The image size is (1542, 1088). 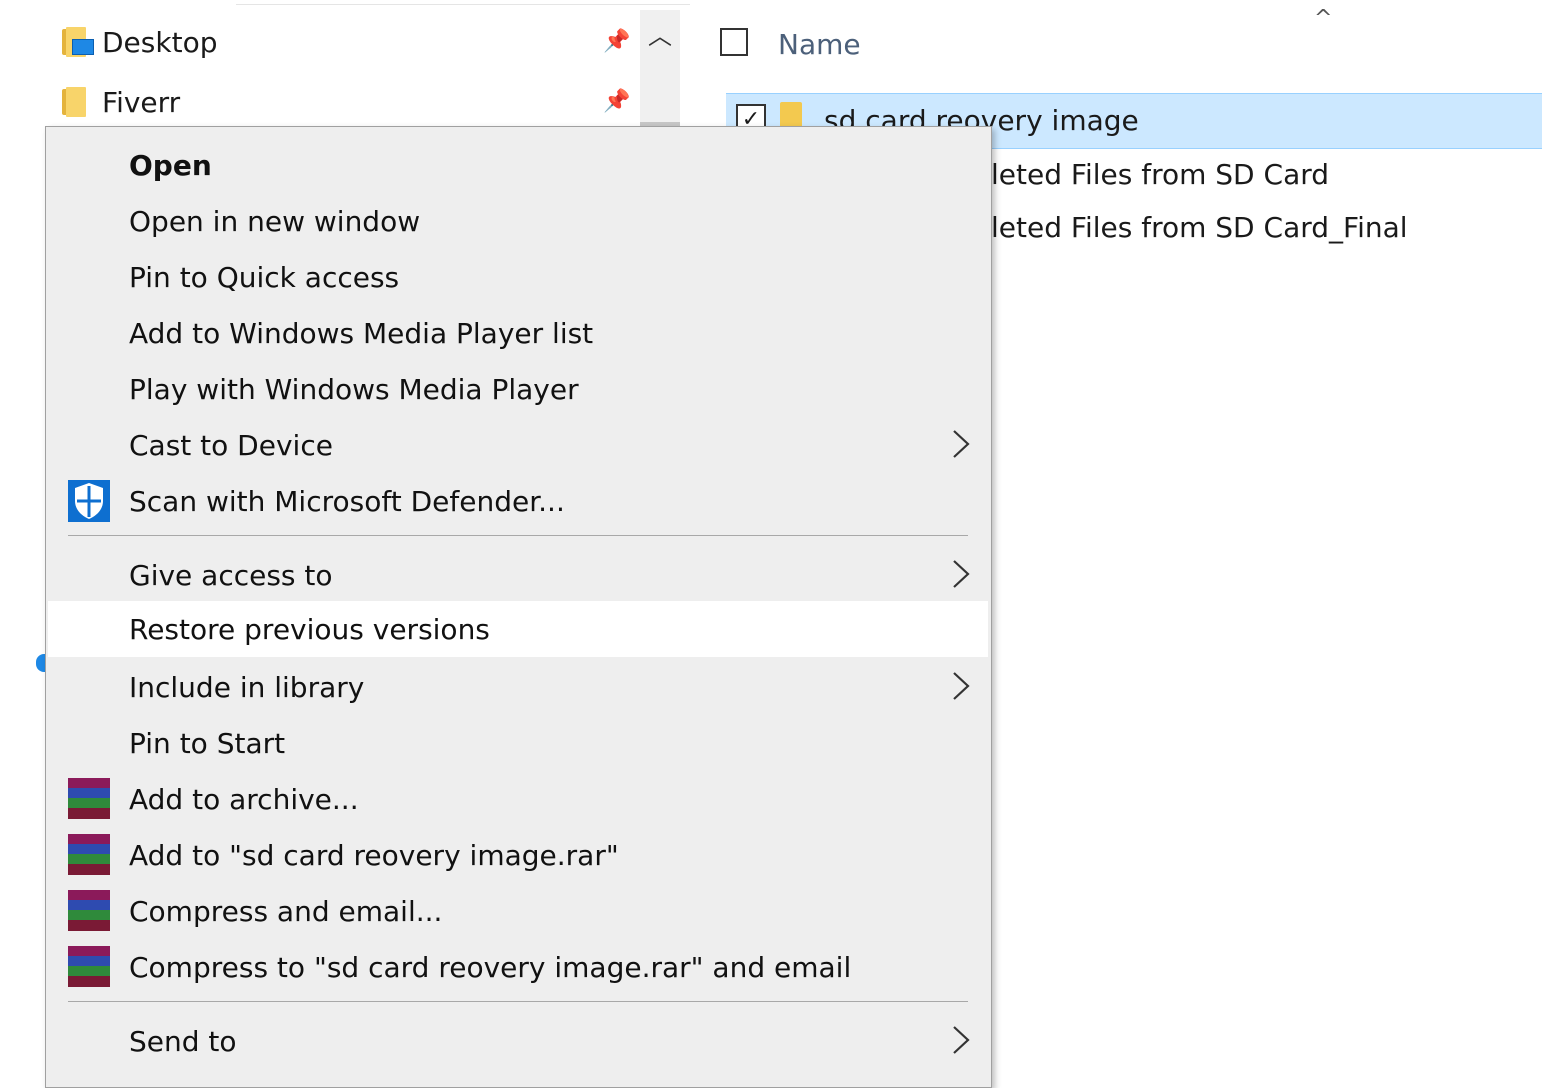 What do you see at coordinates (1323, 18) in the screenshot?
I see `sort-ascending-icon: ^` at bounding box center [1323, 18].